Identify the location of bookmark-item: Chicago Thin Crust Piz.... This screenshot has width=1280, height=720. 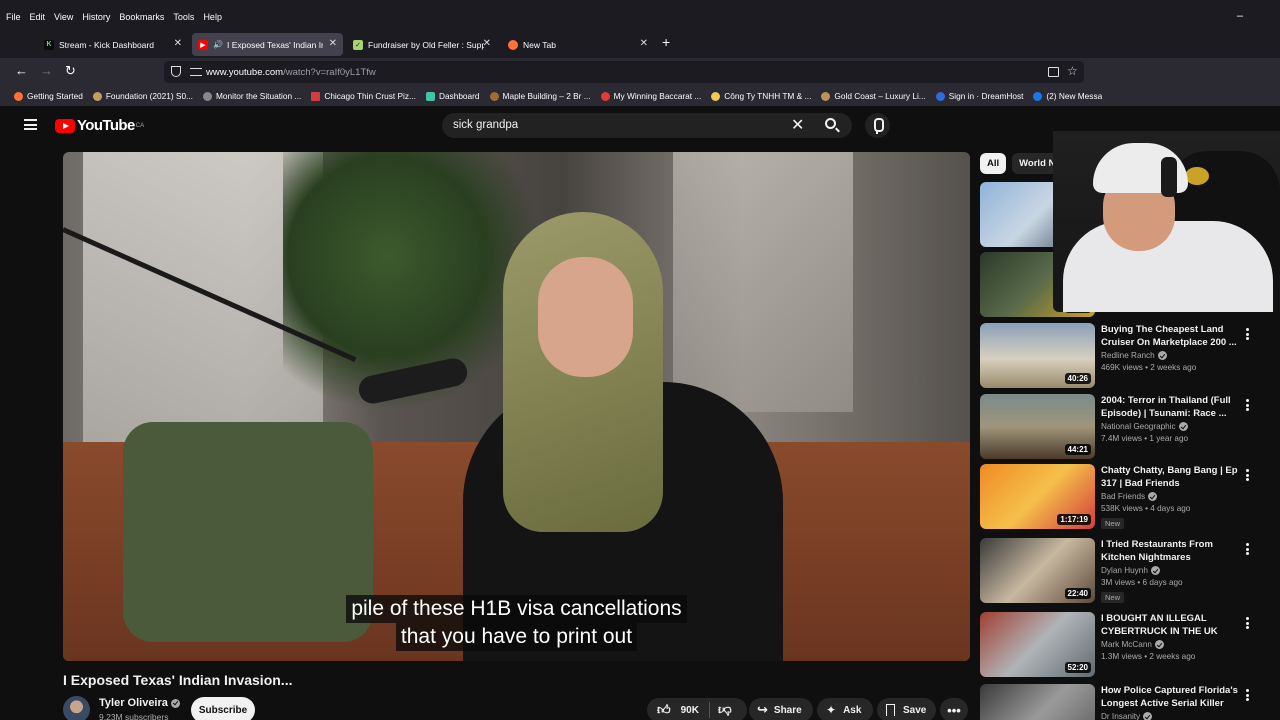
(363, 96).